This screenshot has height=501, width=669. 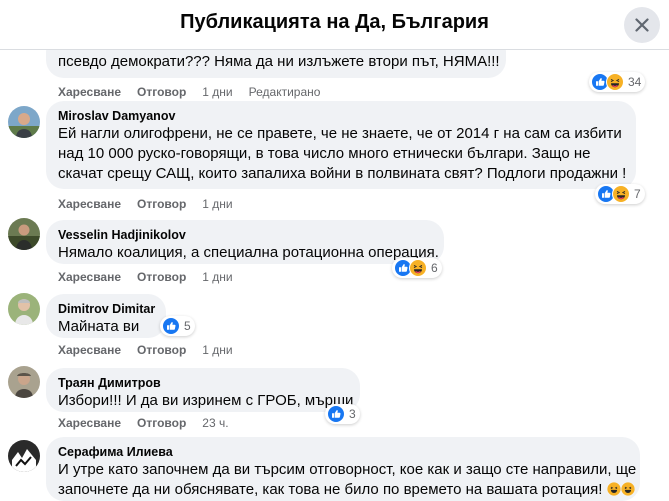 I want to click on comment-text: Майната ви, so click(x=99, y=326).